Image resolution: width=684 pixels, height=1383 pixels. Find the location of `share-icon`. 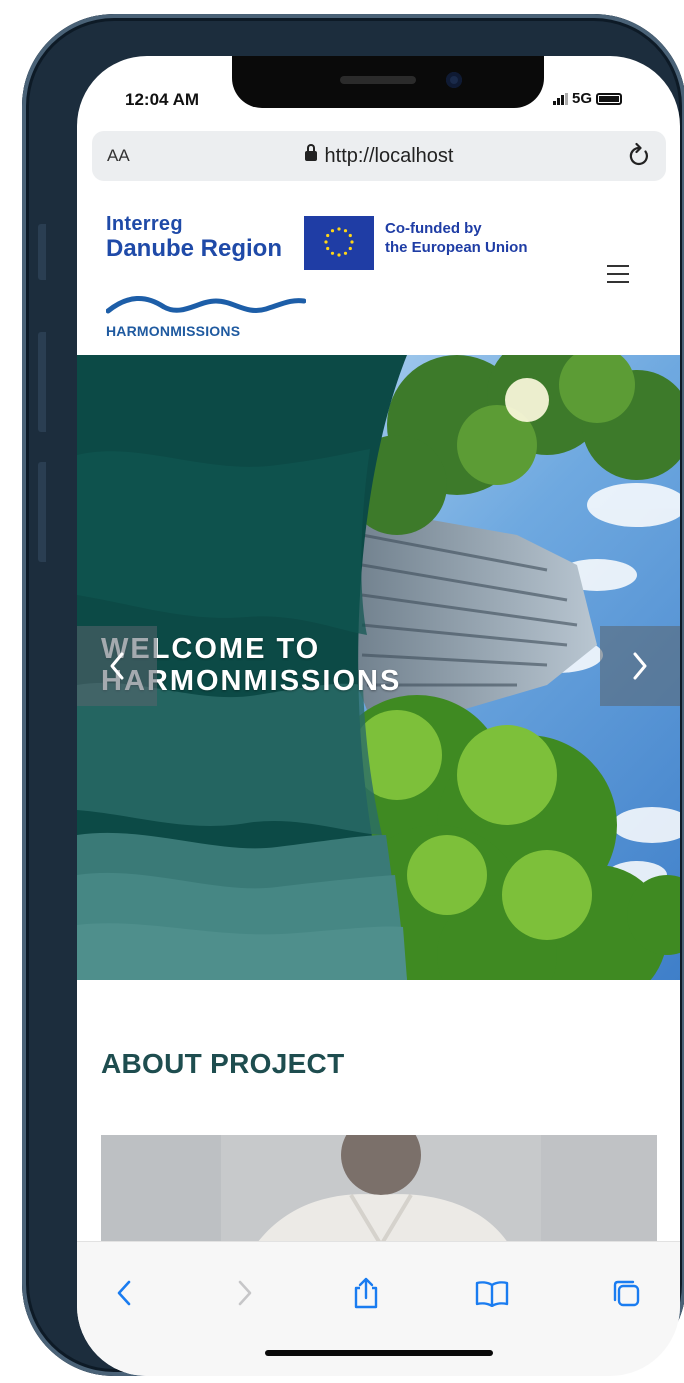

share-icon is located at coordinates (366, 1293).